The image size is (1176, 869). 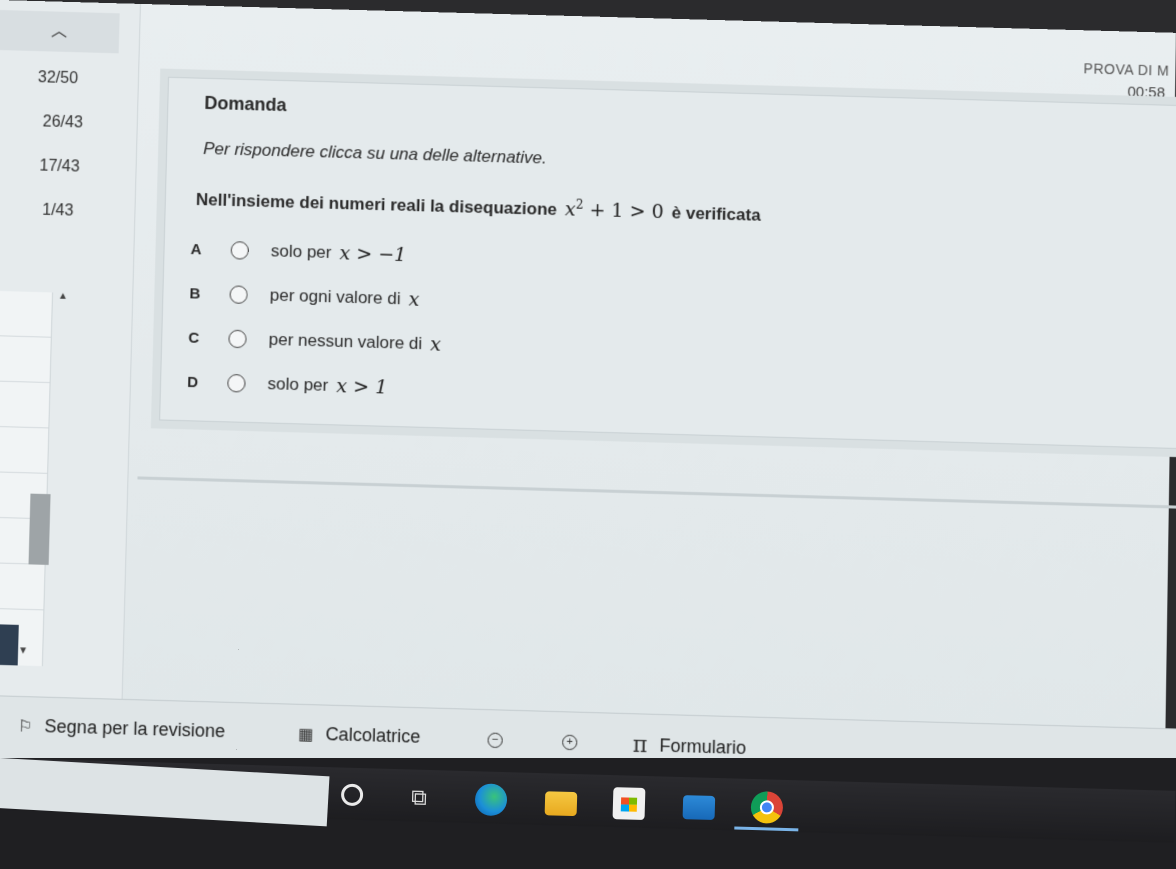 I want to click on option-math: x > 1, so click(x=362, y=386).